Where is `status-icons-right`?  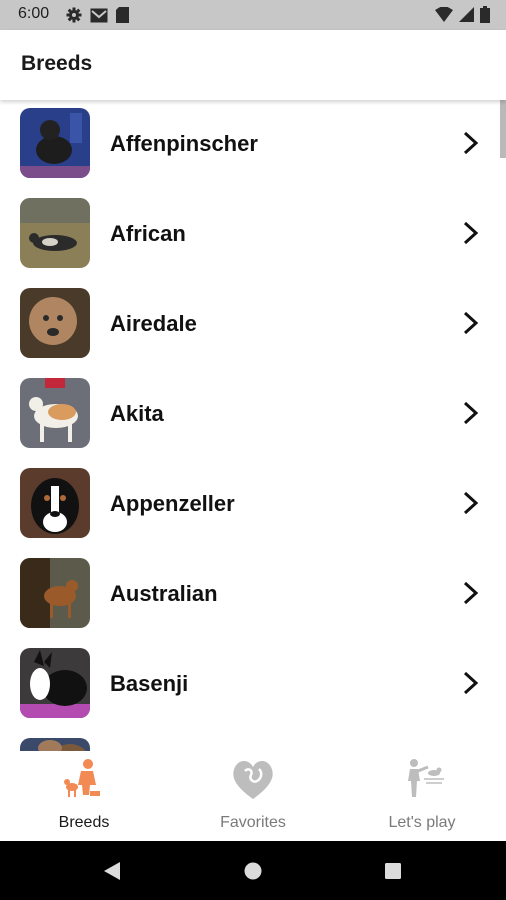 status-icons-right is located at coordinates (462, 16).